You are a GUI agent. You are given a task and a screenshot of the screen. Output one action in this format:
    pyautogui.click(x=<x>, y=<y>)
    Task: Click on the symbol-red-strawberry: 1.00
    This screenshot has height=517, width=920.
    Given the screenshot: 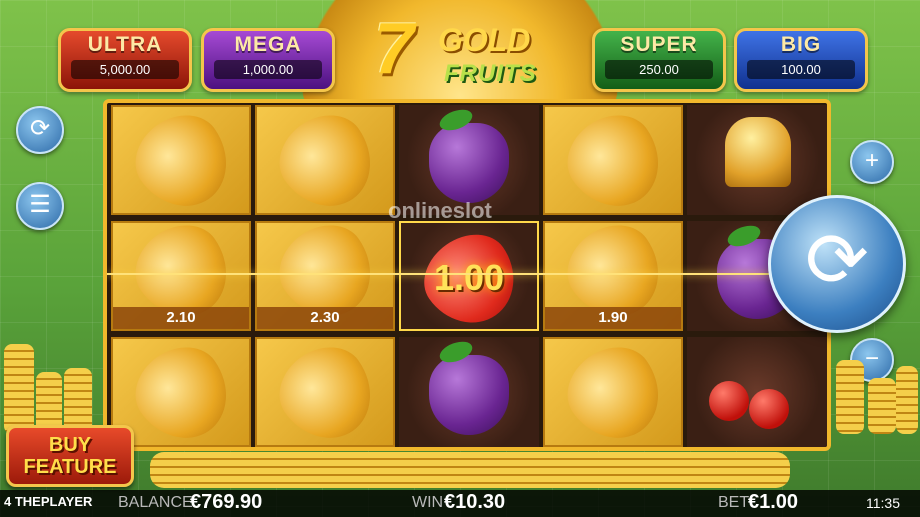 What is the action you would take?
    pyautogui.click(x=469, y=280)
    